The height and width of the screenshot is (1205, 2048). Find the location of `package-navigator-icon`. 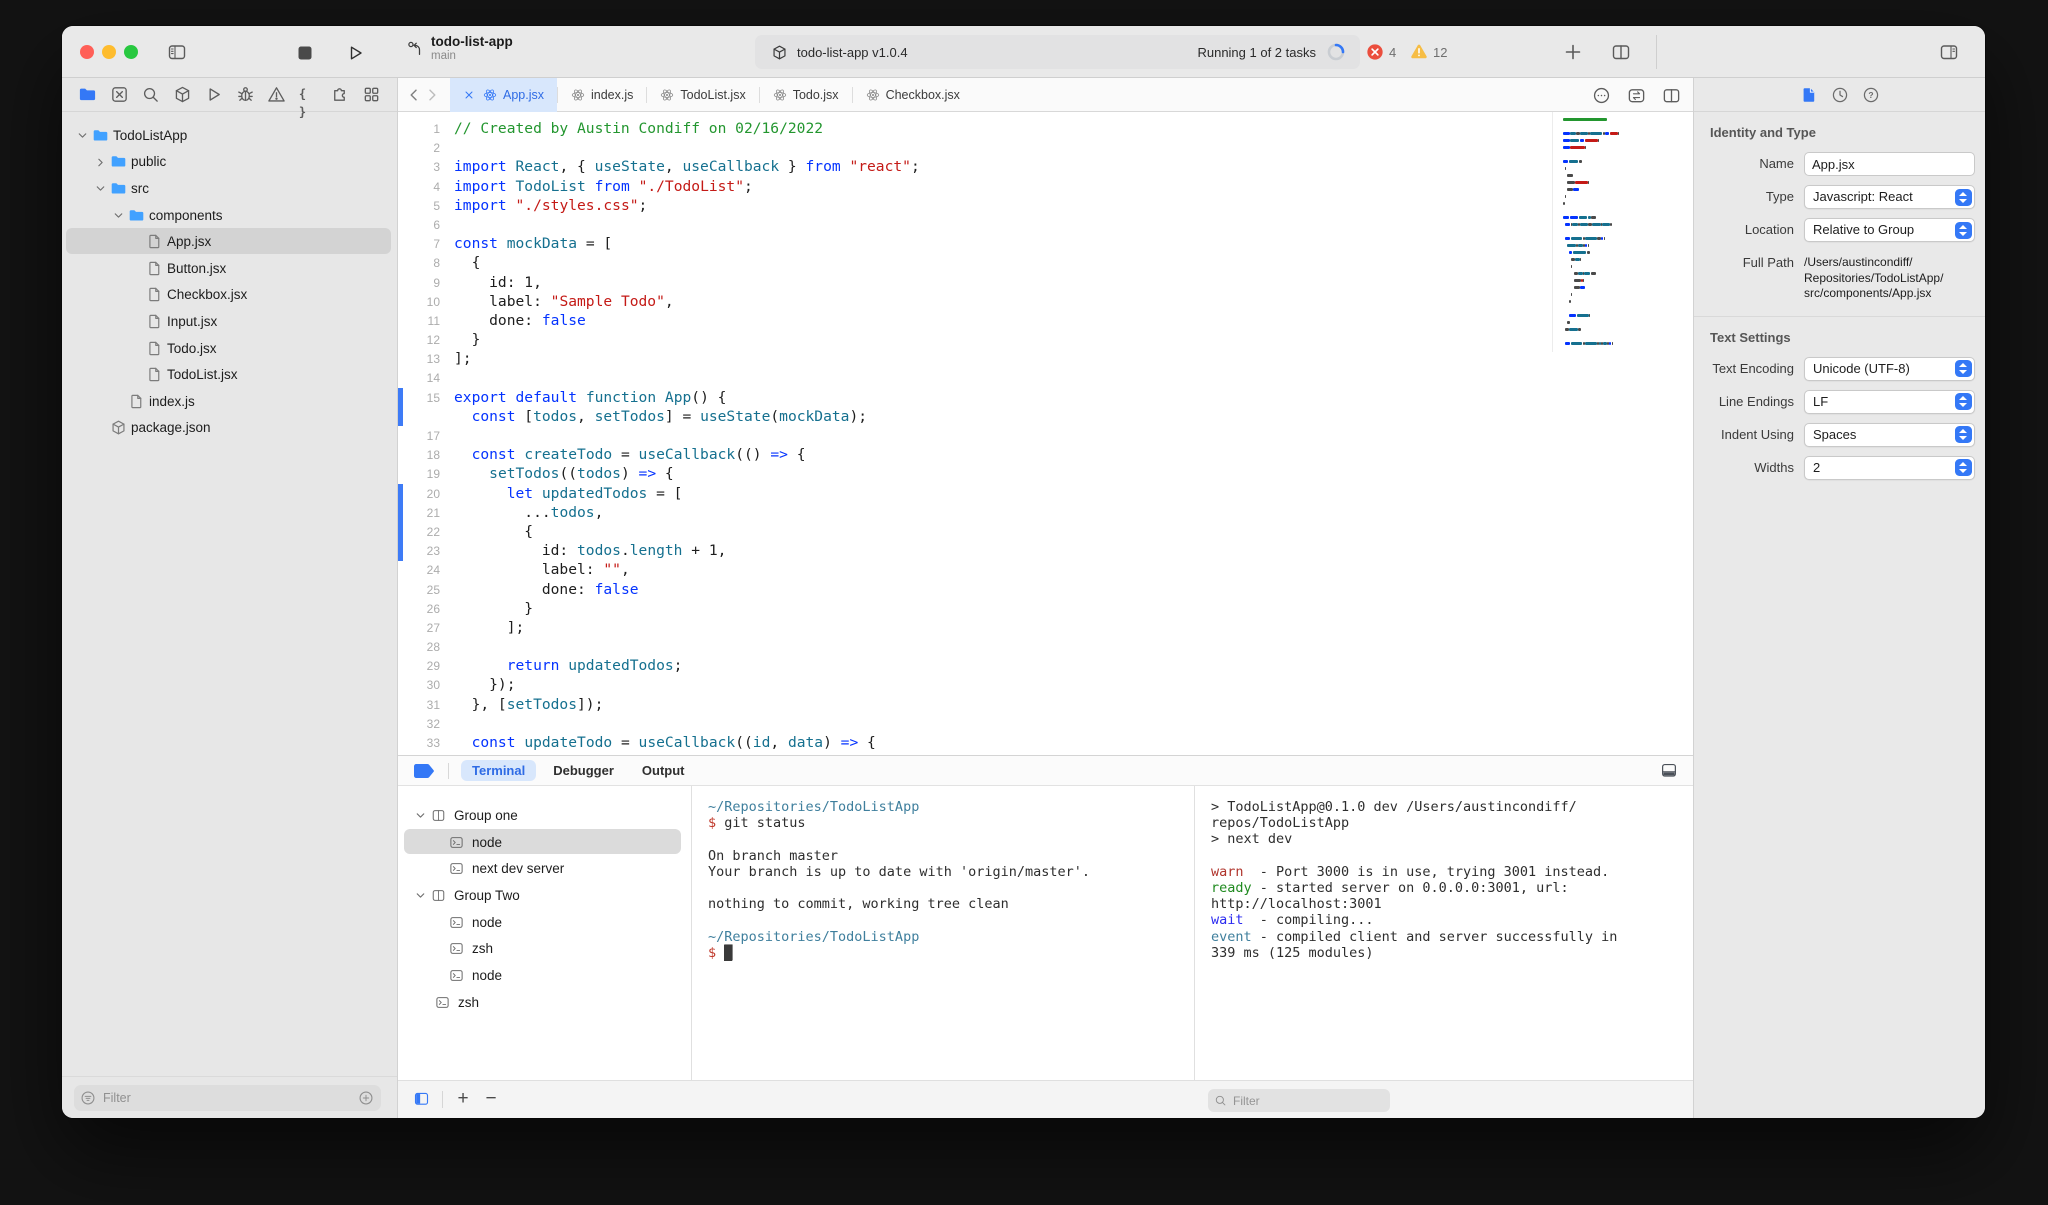

package-navigator-icon is located at coordinates (182, 94).